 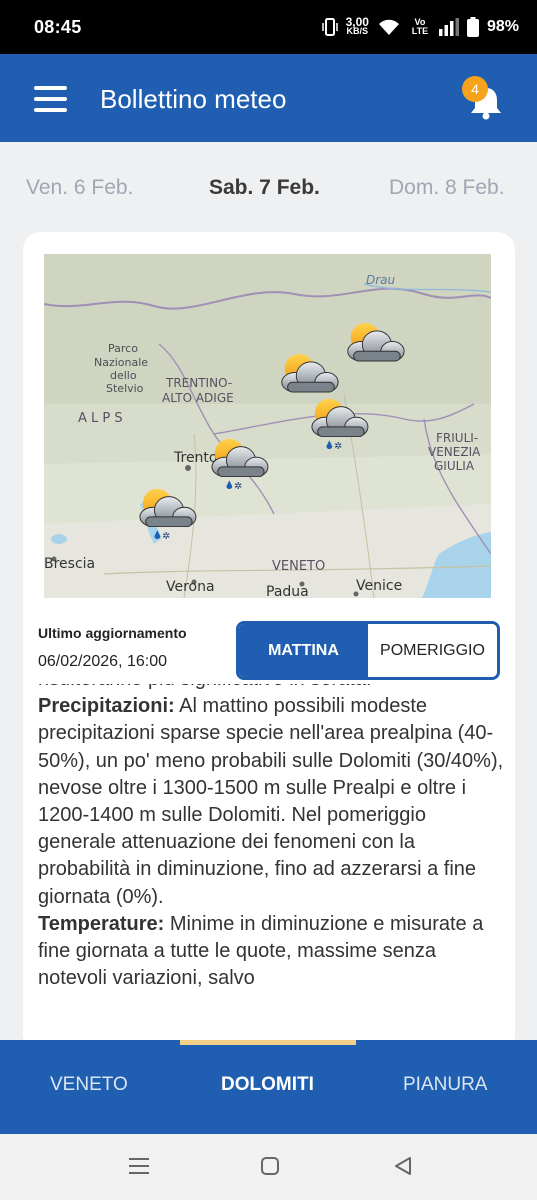 I want to click on map-label-park-4: Stelvio, so click(x=125, y=388).